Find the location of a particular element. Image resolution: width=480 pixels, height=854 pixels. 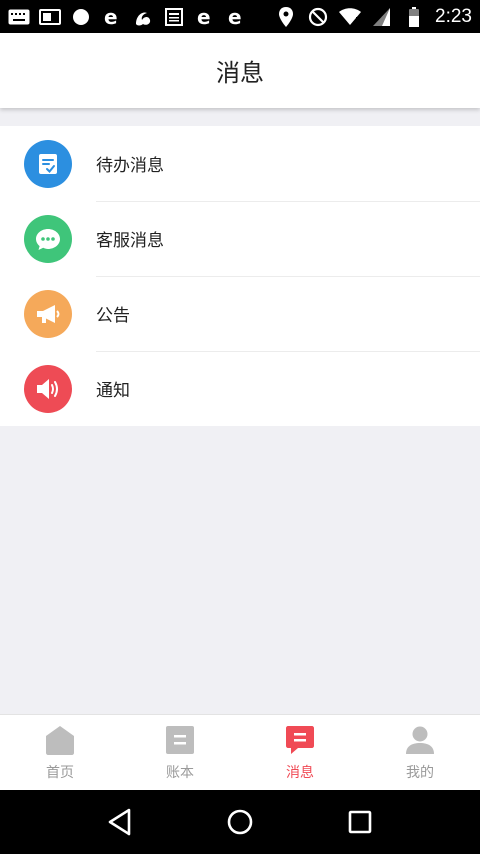

tab-ledger: 账本 is located at coordinates (180, 752).